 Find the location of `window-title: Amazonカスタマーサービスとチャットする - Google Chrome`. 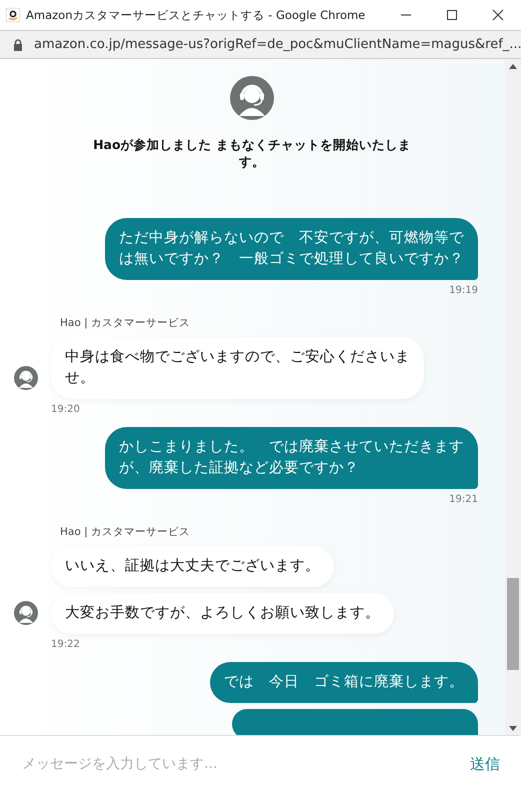

window-title: Amazonカスタマーサービスとチャットする - Google Chrome is located at coordinates (196, 15).